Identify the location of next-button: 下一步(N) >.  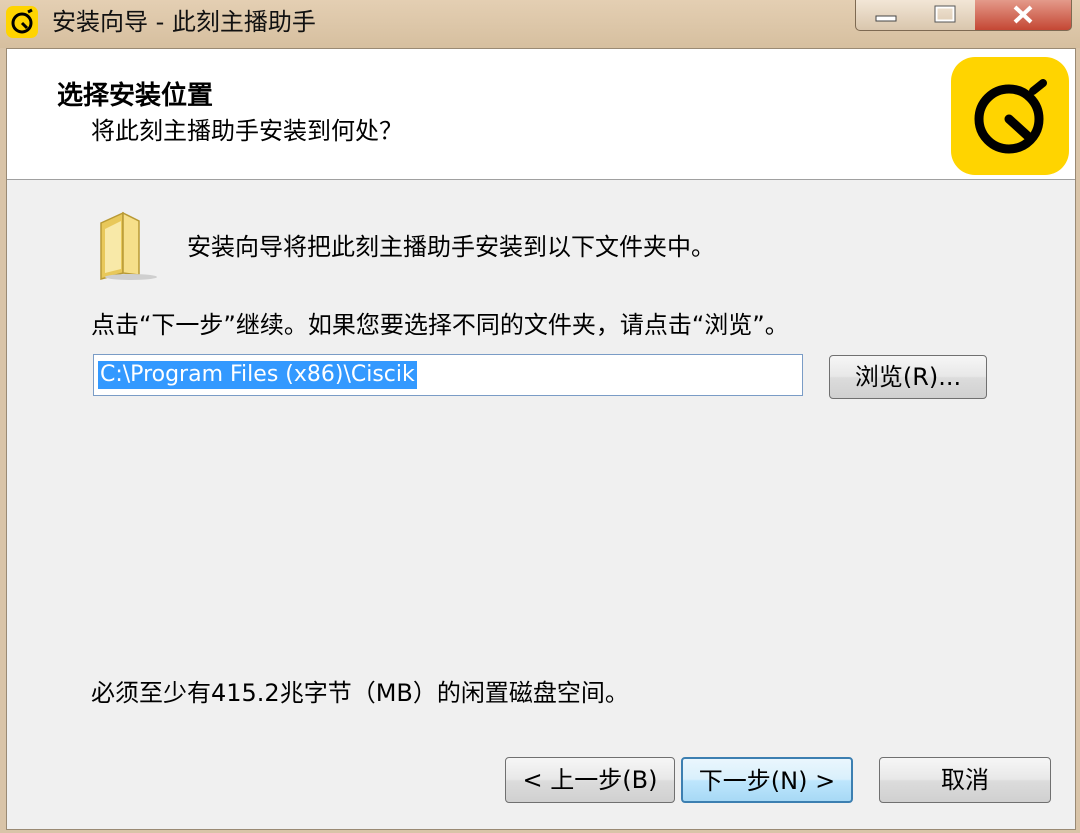
(767, 780).